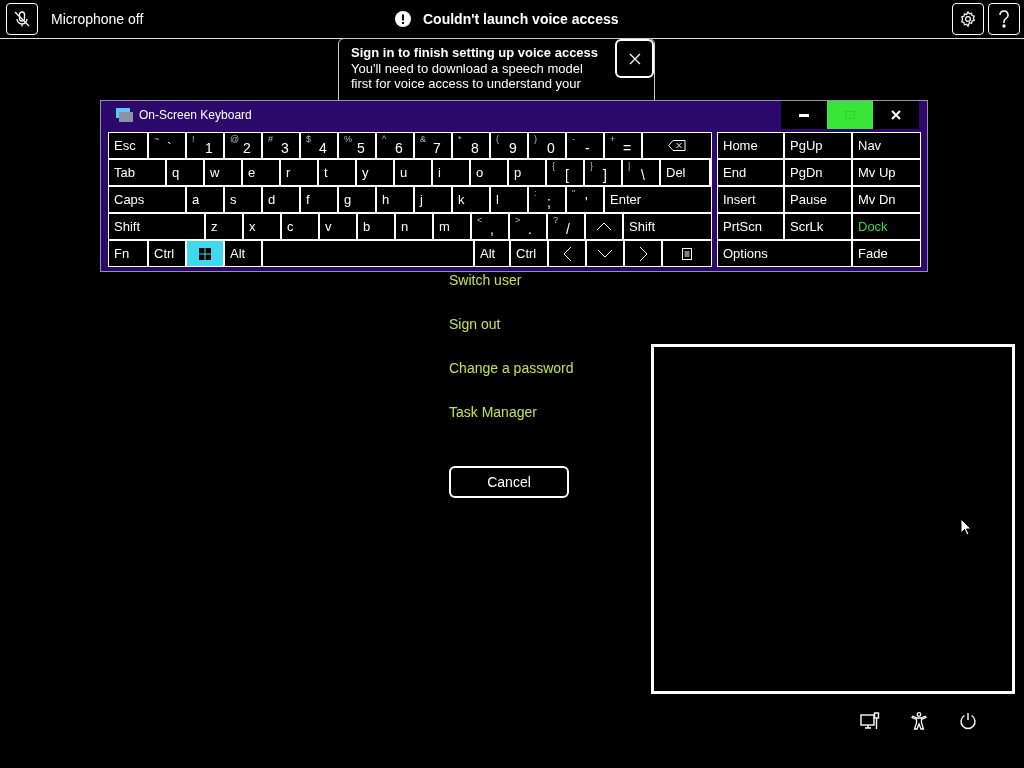 This screenshot has height=768, width=1024. I want to click on keyboard-key: PgUp, so click(818, 145).